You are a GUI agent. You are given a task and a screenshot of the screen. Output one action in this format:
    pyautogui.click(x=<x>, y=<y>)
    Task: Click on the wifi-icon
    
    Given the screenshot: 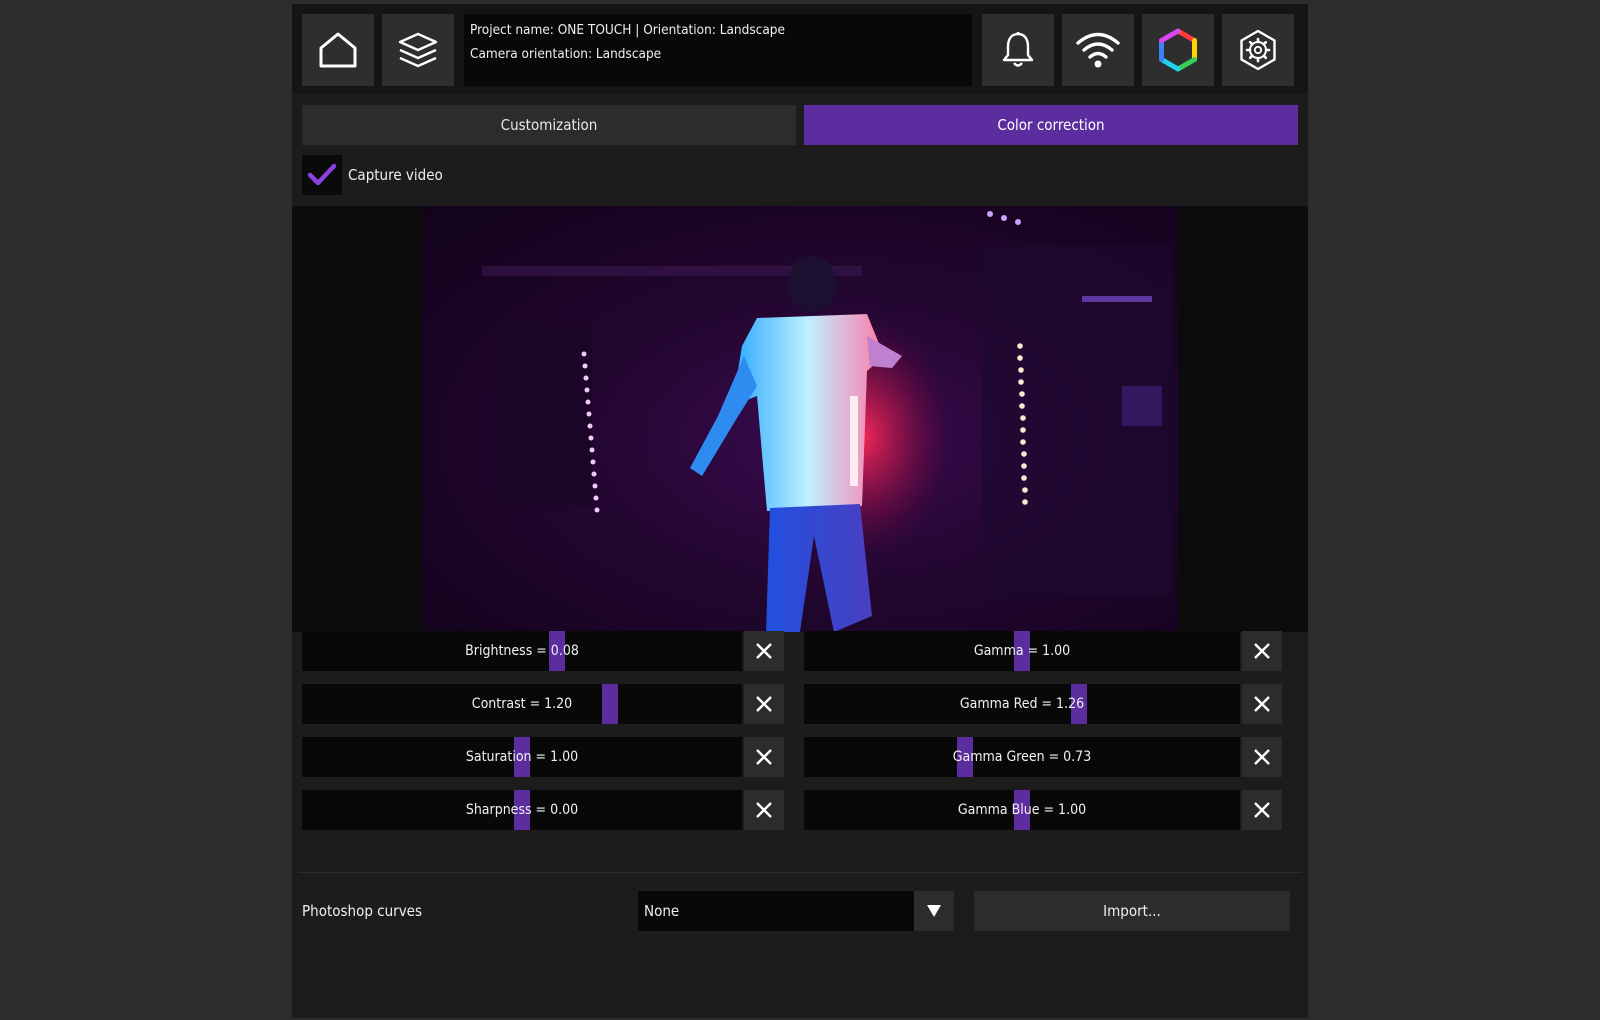 What is the action you would take?
    pyautogui.click(x=1098, y=50)
    